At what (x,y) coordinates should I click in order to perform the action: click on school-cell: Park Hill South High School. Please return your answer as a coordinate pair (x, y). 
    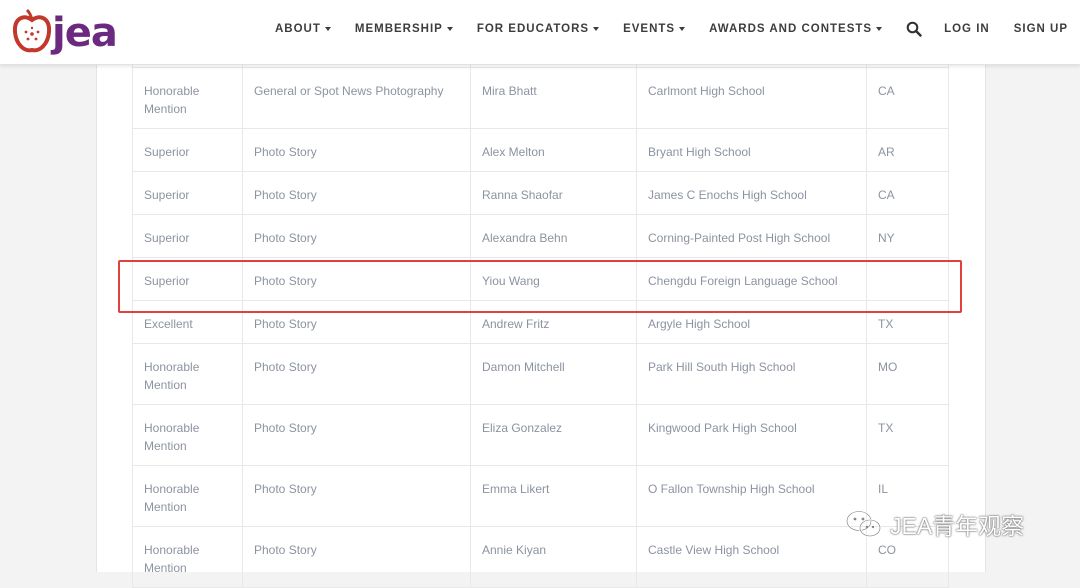
    Looking at the image, I should click on (751, 374).